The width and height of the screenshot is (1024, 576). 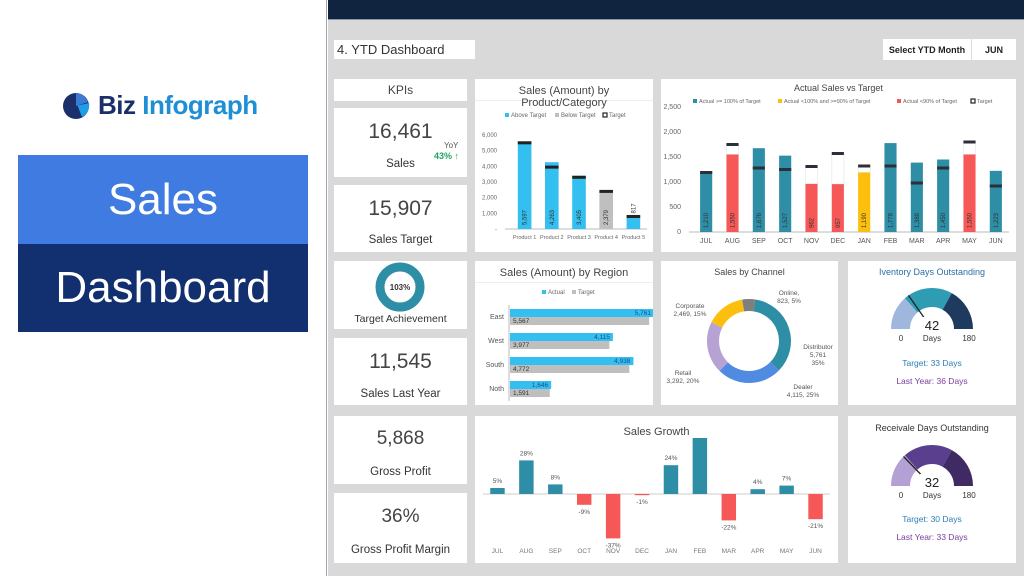 What do you see at coordinates (400, 90) in the screenshot?
I see `kpis-title: KPIs` at bounding box center [400, 90].